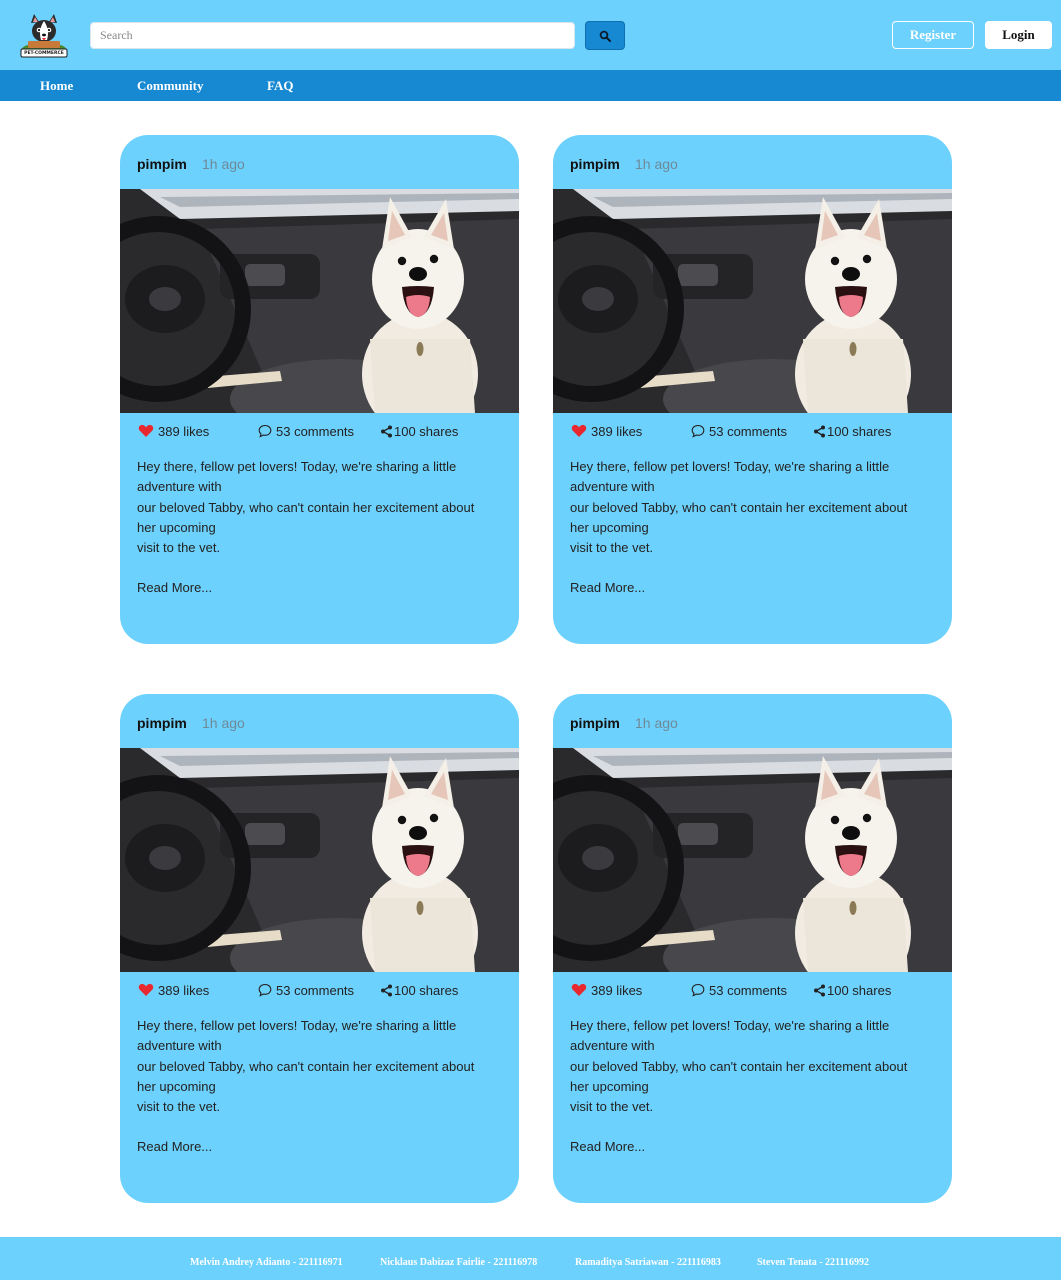 This screenshot has height=1280, width=1061. Describe the element at coordinates (933, 35) in the screenshot. I see `register-button: Register` at that location.